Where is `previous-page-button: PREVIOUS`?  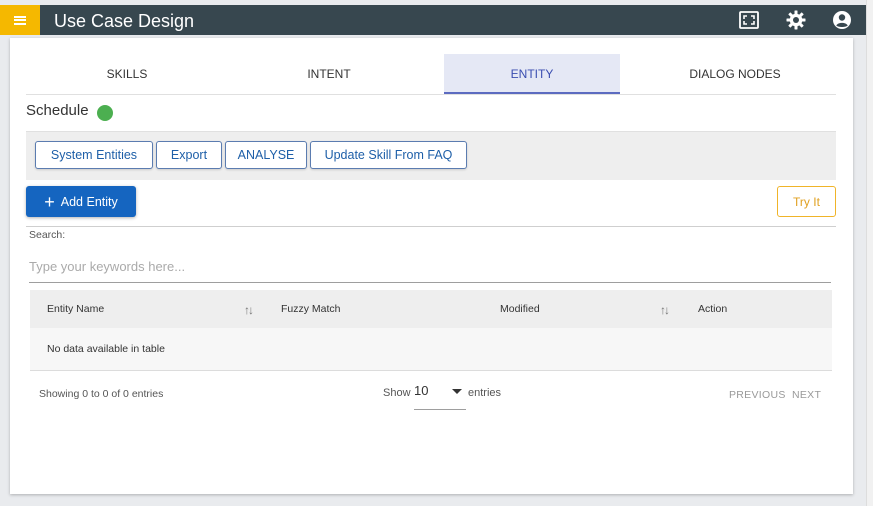
previous-page-button: PREVIOUS is located at coordinates (757, 395).